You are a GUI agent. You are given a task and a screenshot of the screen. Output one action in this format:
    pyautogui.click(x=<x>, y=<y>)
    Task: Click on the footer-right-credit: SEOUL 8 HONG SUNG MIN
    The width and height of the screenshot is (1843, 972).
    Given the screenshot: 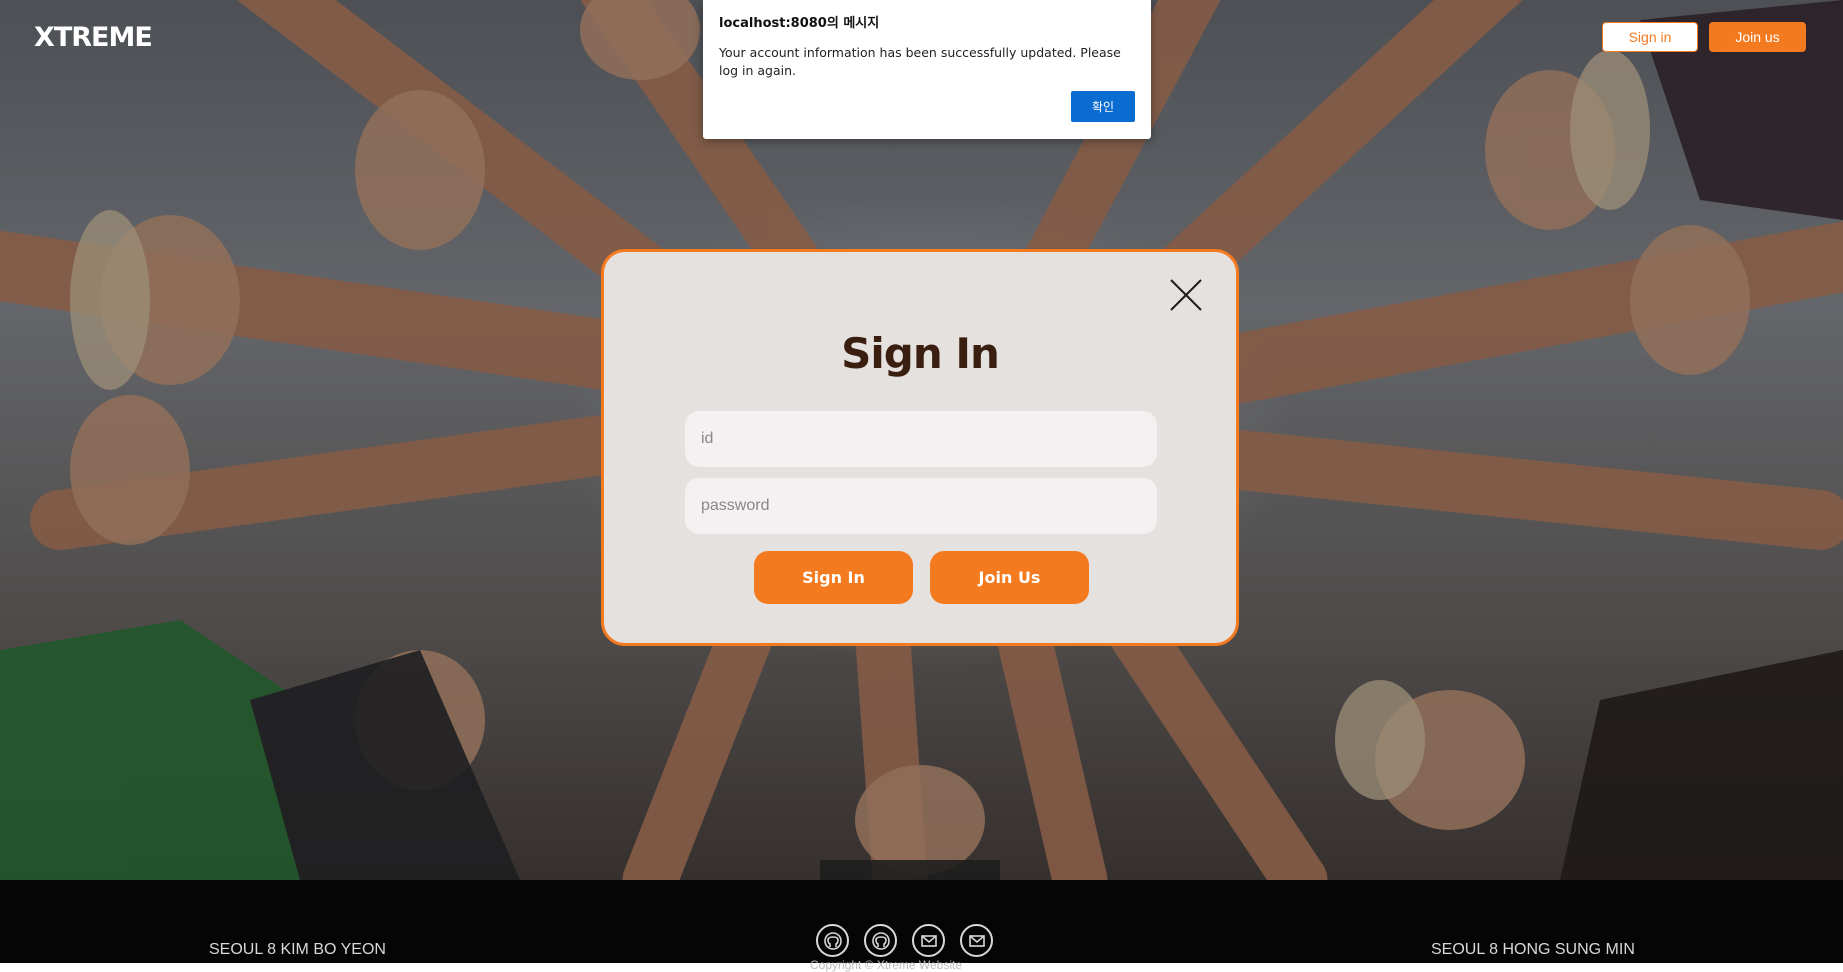 What is the action you would take?
    pyautogui.click(x=1533, y=949)
    